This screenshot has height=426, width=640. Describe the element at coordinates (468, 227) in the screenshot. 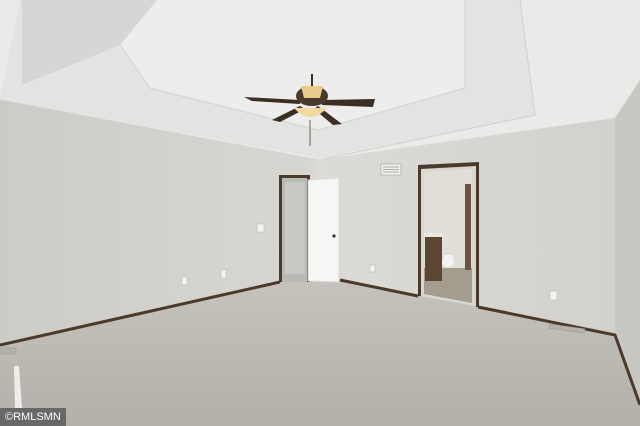

I see `bathroom-inner-door` at that location.